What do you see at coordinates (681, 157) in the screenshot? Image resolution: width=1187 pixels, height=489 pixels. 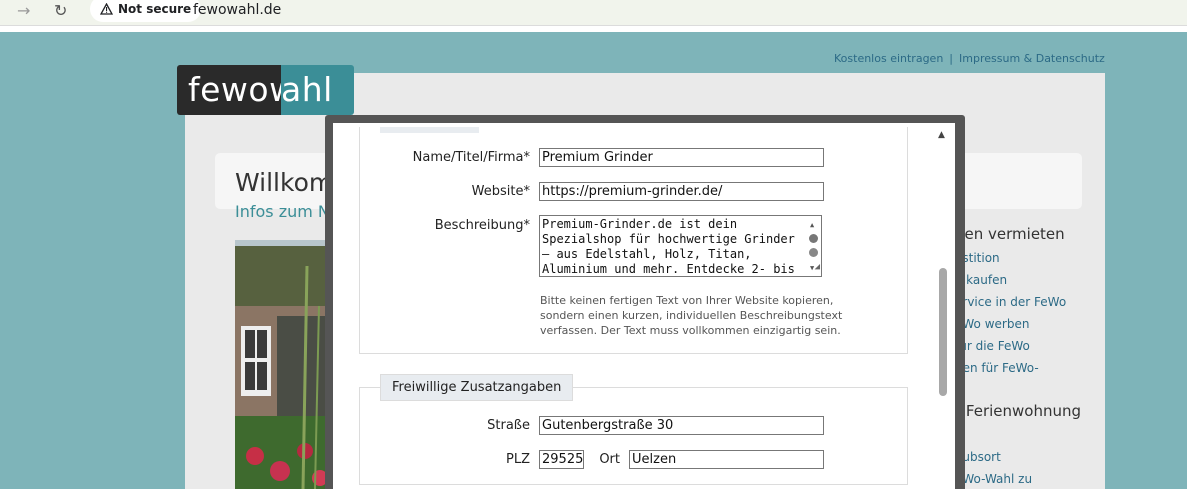 I see `name-field: Premium Grinder` at bounding box center [681, 157].